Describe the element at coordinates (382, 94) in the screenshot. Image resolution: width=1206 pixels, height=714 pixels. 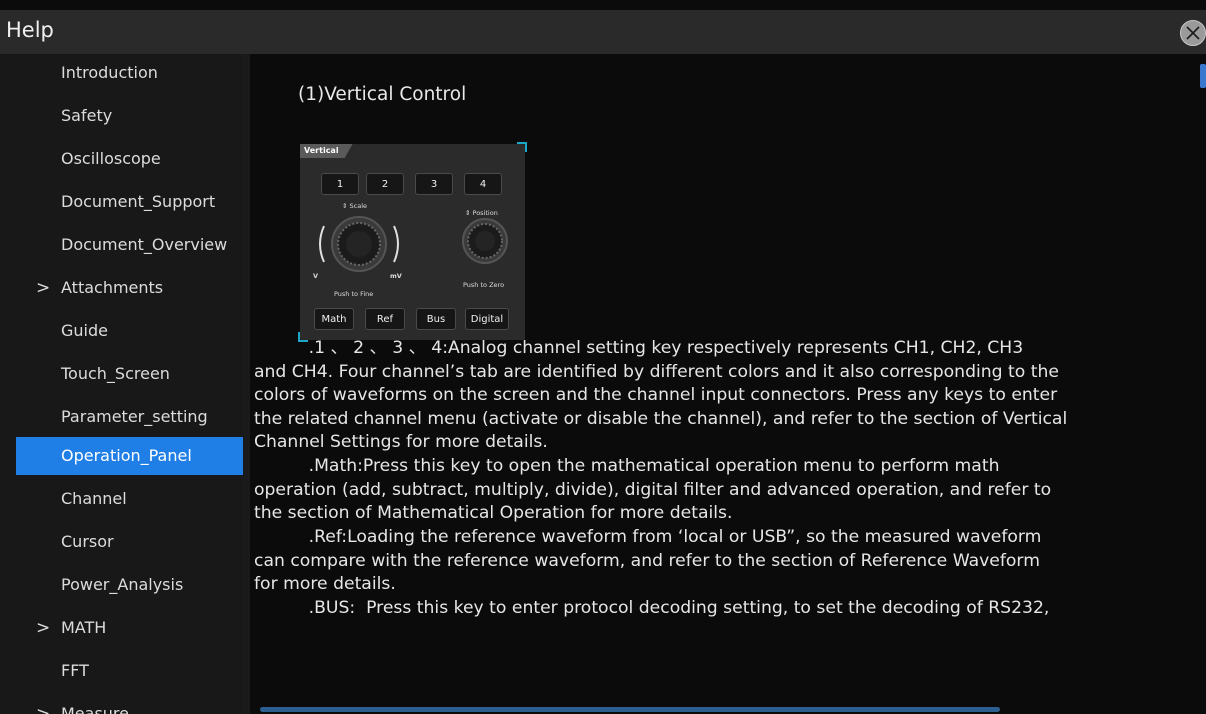
I see `section-title: (1)Vertical Control` at that location.